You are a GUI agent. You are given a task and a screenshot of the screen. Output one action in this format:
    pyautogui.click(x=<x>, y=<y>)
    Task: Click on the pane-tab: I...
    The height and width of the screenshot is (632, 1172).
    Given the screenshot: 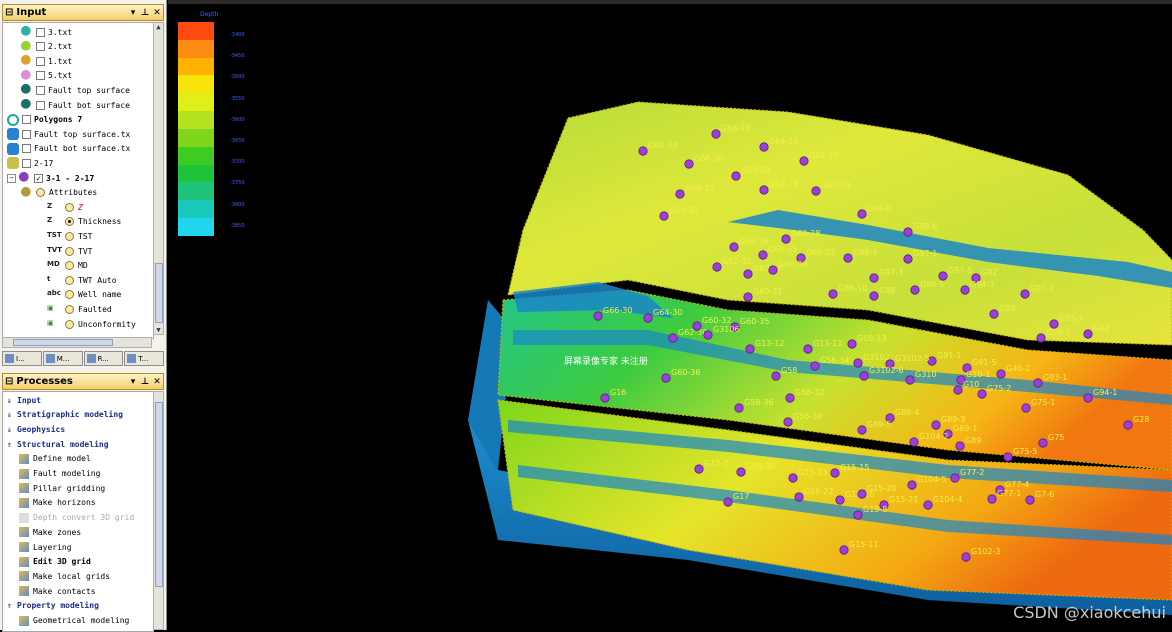 What is the action you would take?
    pyautogui.click(x=22, y=358)
    